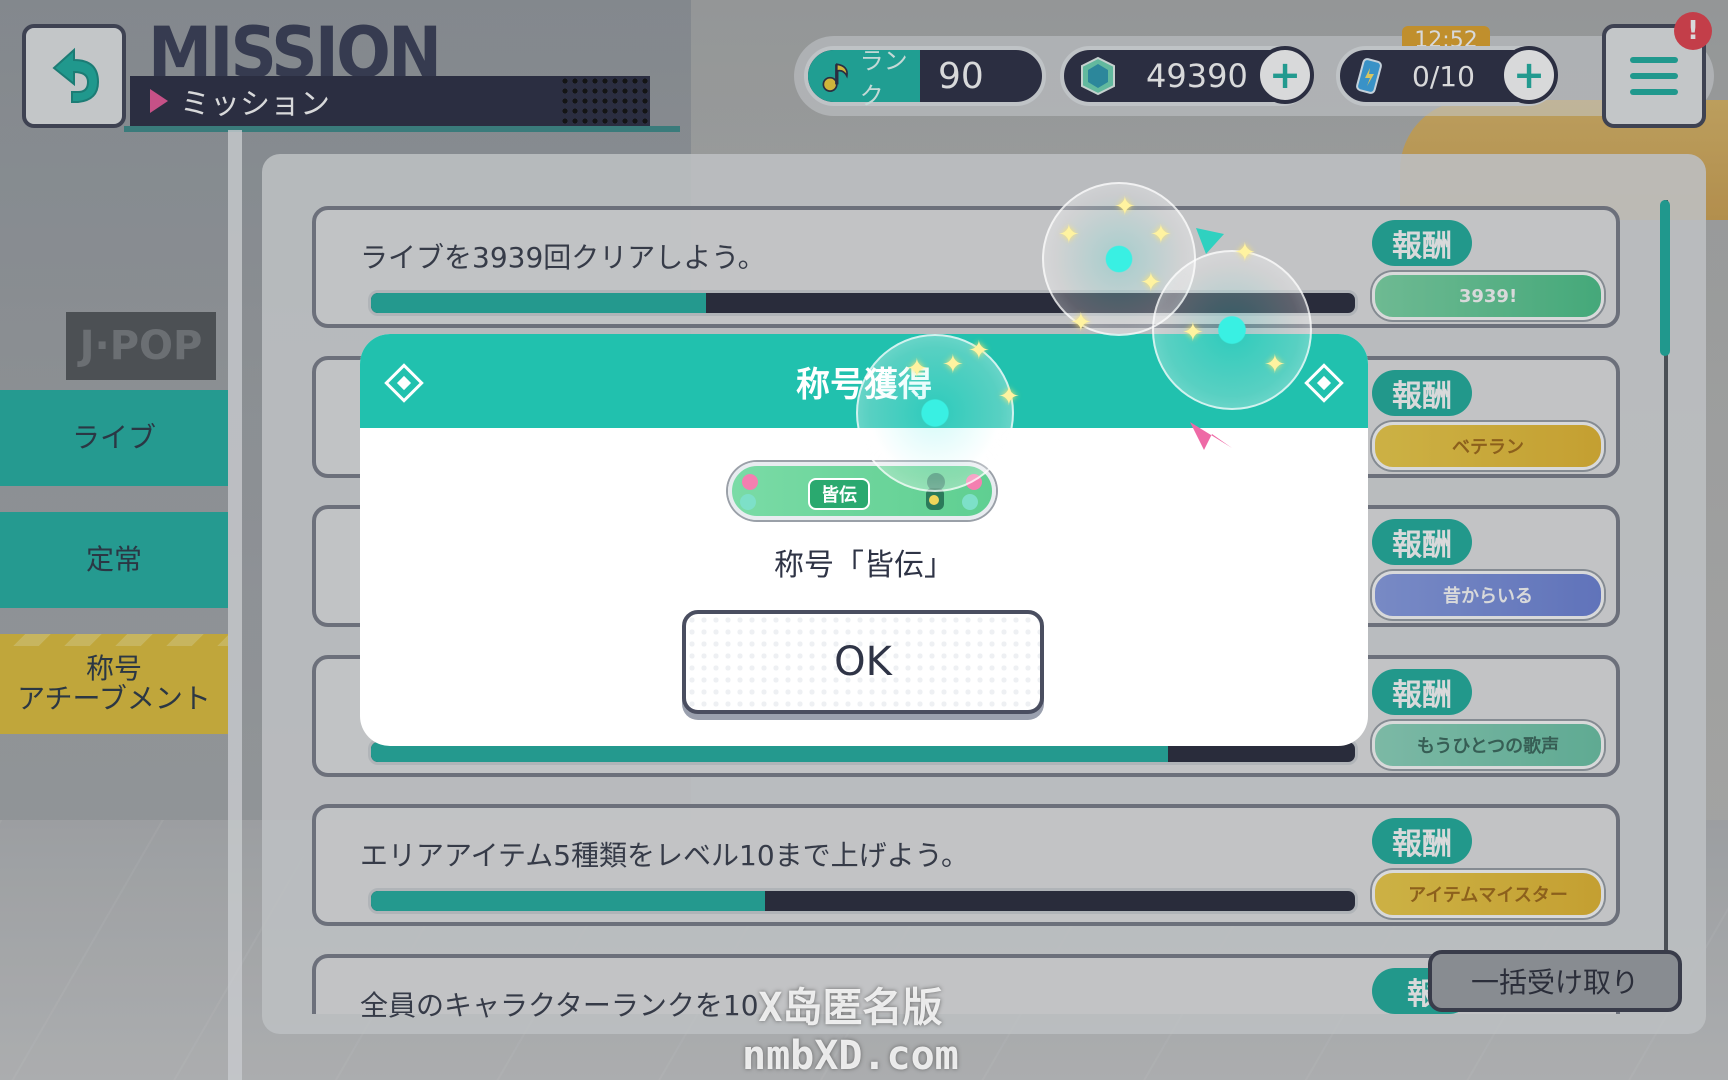 The height and width of the screenshot is (1080, 1728). I want to click on watermark-line2: nmbXD.com, so click(850, 1056).